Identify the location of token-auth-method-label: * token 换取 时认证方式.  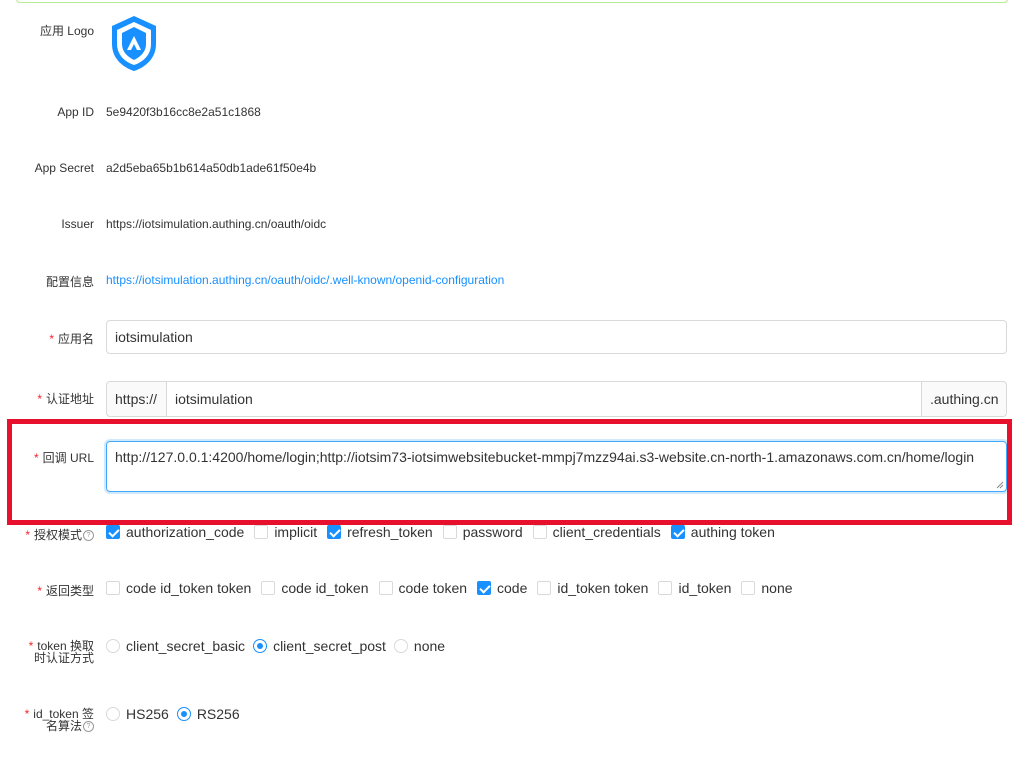
(61, 652).